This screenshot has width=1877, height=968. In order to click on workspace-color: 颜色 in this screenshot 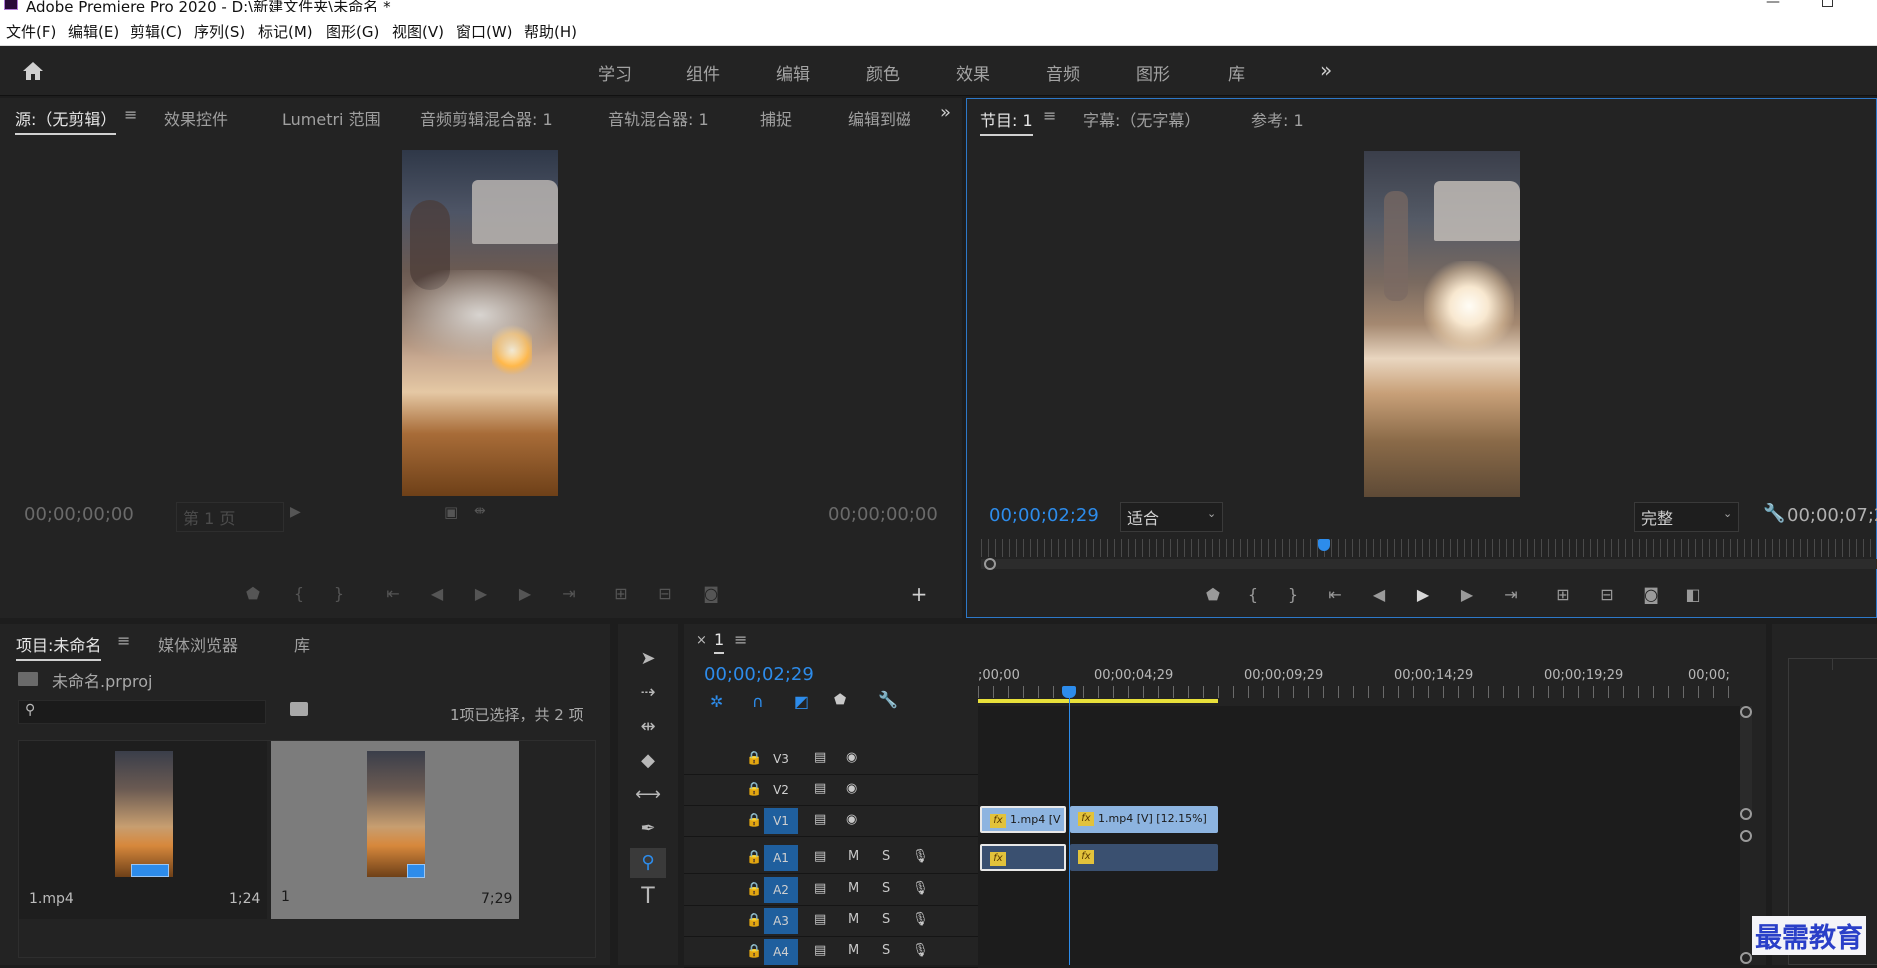, I will do `click(883, 72)`.